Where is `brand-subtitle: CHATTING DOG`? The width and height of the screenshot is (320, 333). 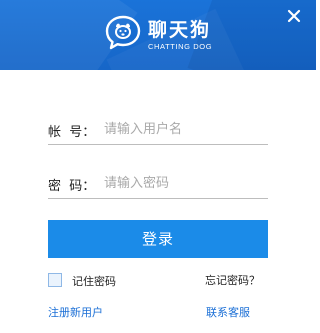 brand-subtitle: CHATTING DOG is located at coordinates (180, 46).